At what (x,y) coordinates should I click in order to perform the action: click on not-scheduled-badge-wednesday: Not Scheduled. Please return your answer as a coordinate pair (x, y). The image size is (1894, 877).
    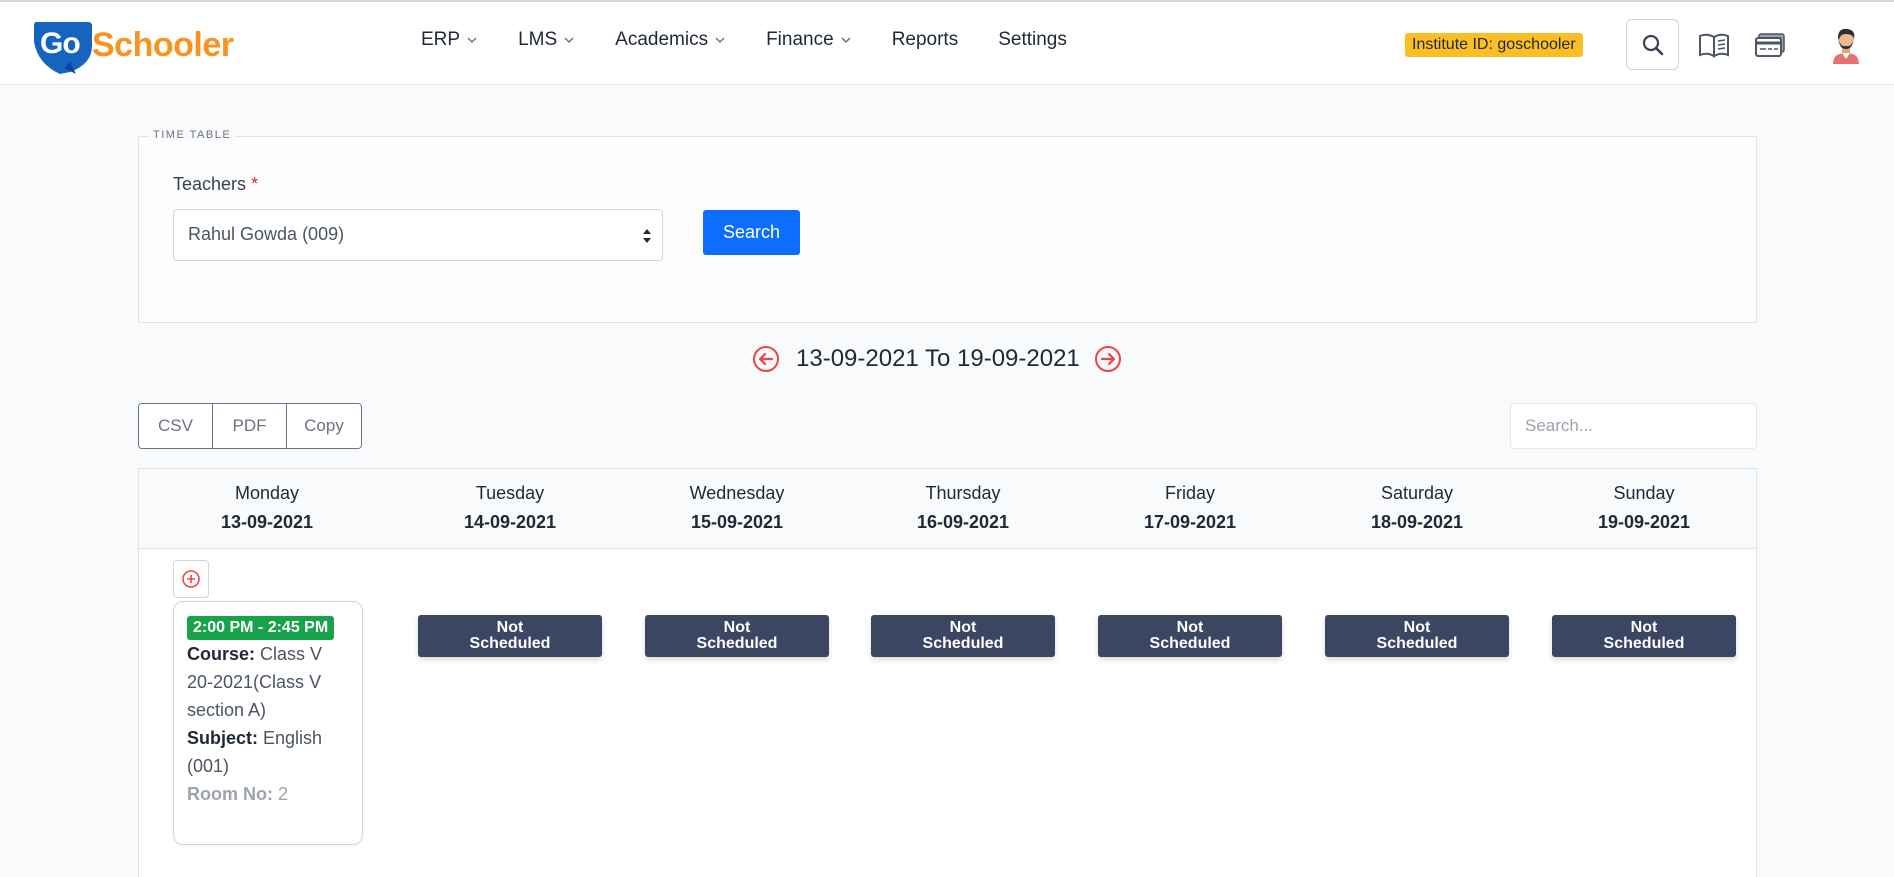
    Looking at the image, I should click on (737, 636).